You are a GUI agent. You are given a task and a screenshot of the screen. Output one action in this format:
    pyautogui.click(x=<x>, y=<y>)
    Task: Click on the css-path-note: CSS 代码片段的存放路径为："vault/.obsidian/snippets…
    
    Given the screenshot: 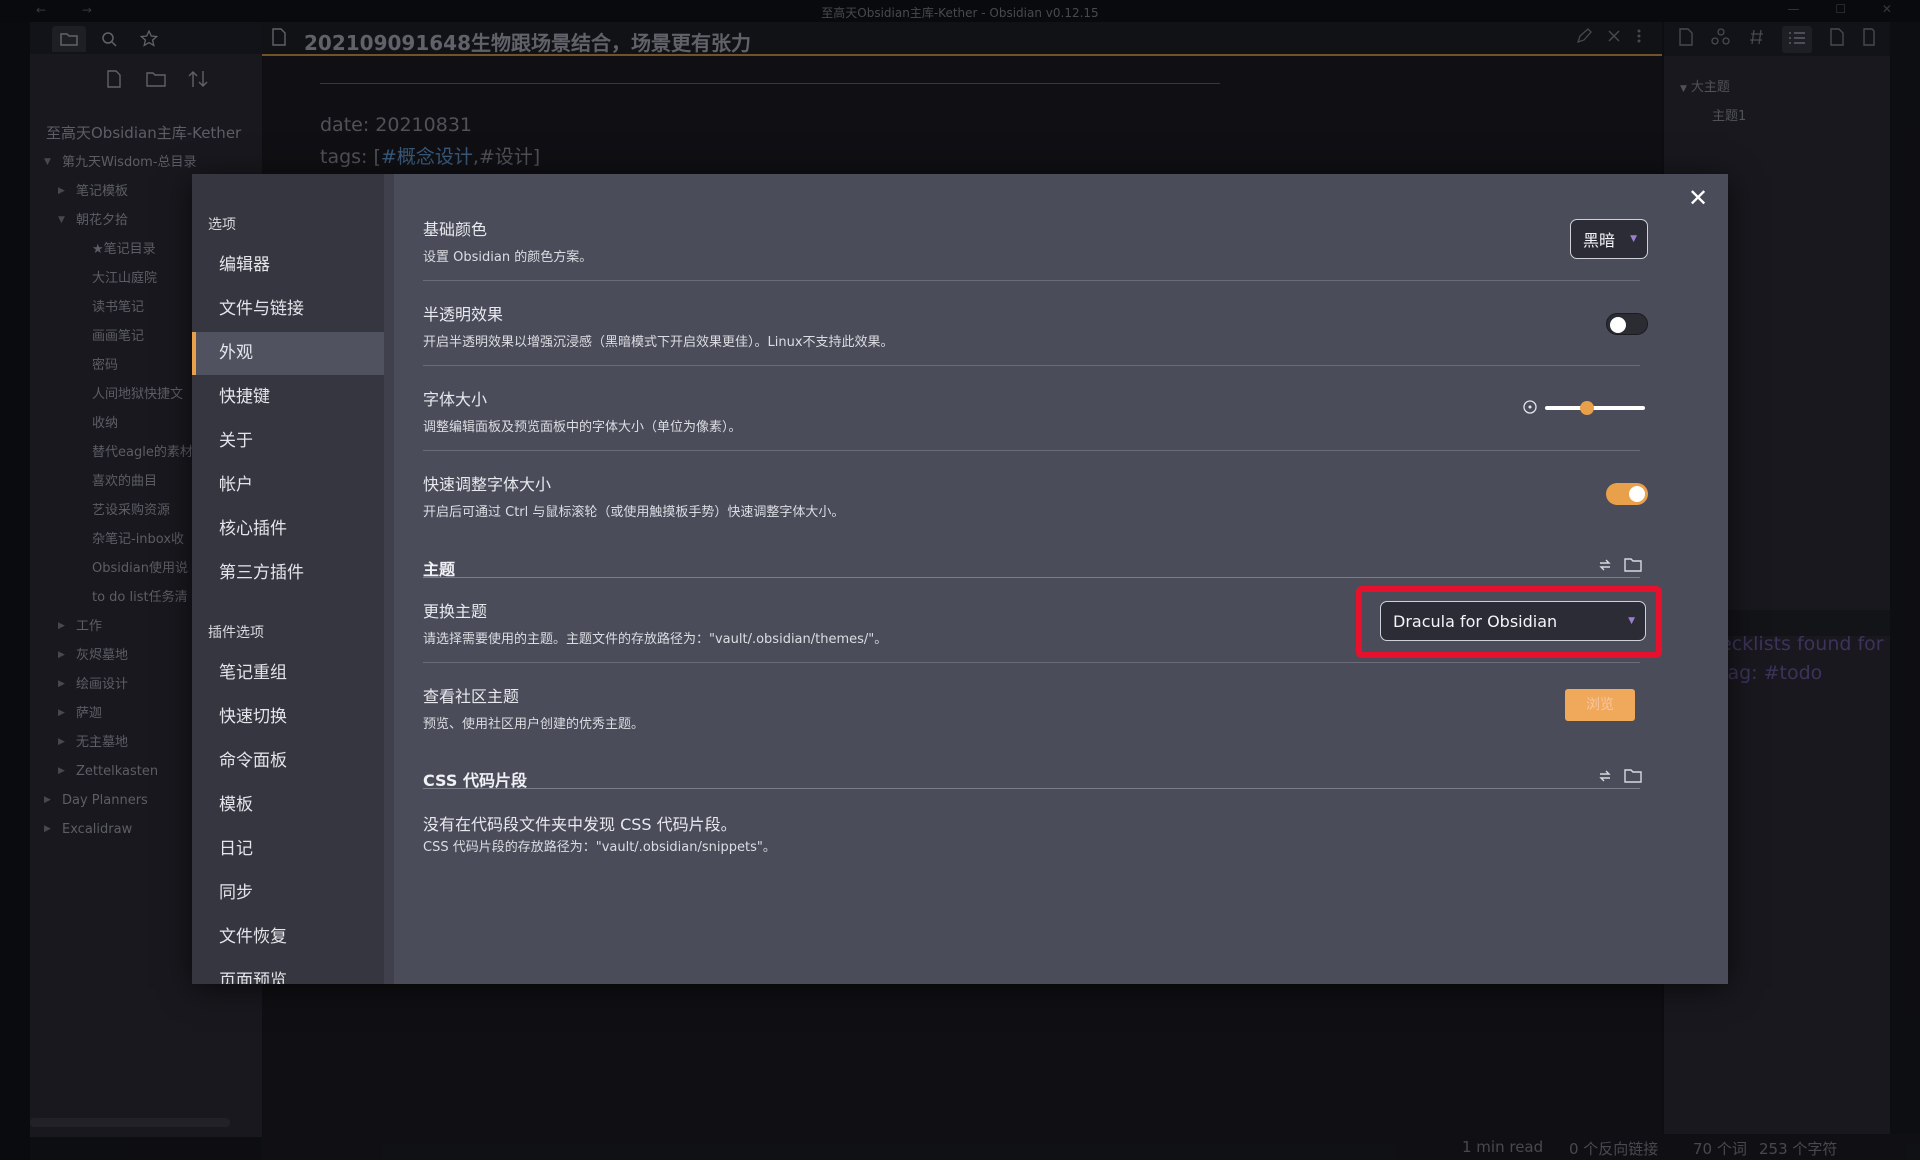 What is the action you would take?
    pyautogui.click(x=599, y=847)
    